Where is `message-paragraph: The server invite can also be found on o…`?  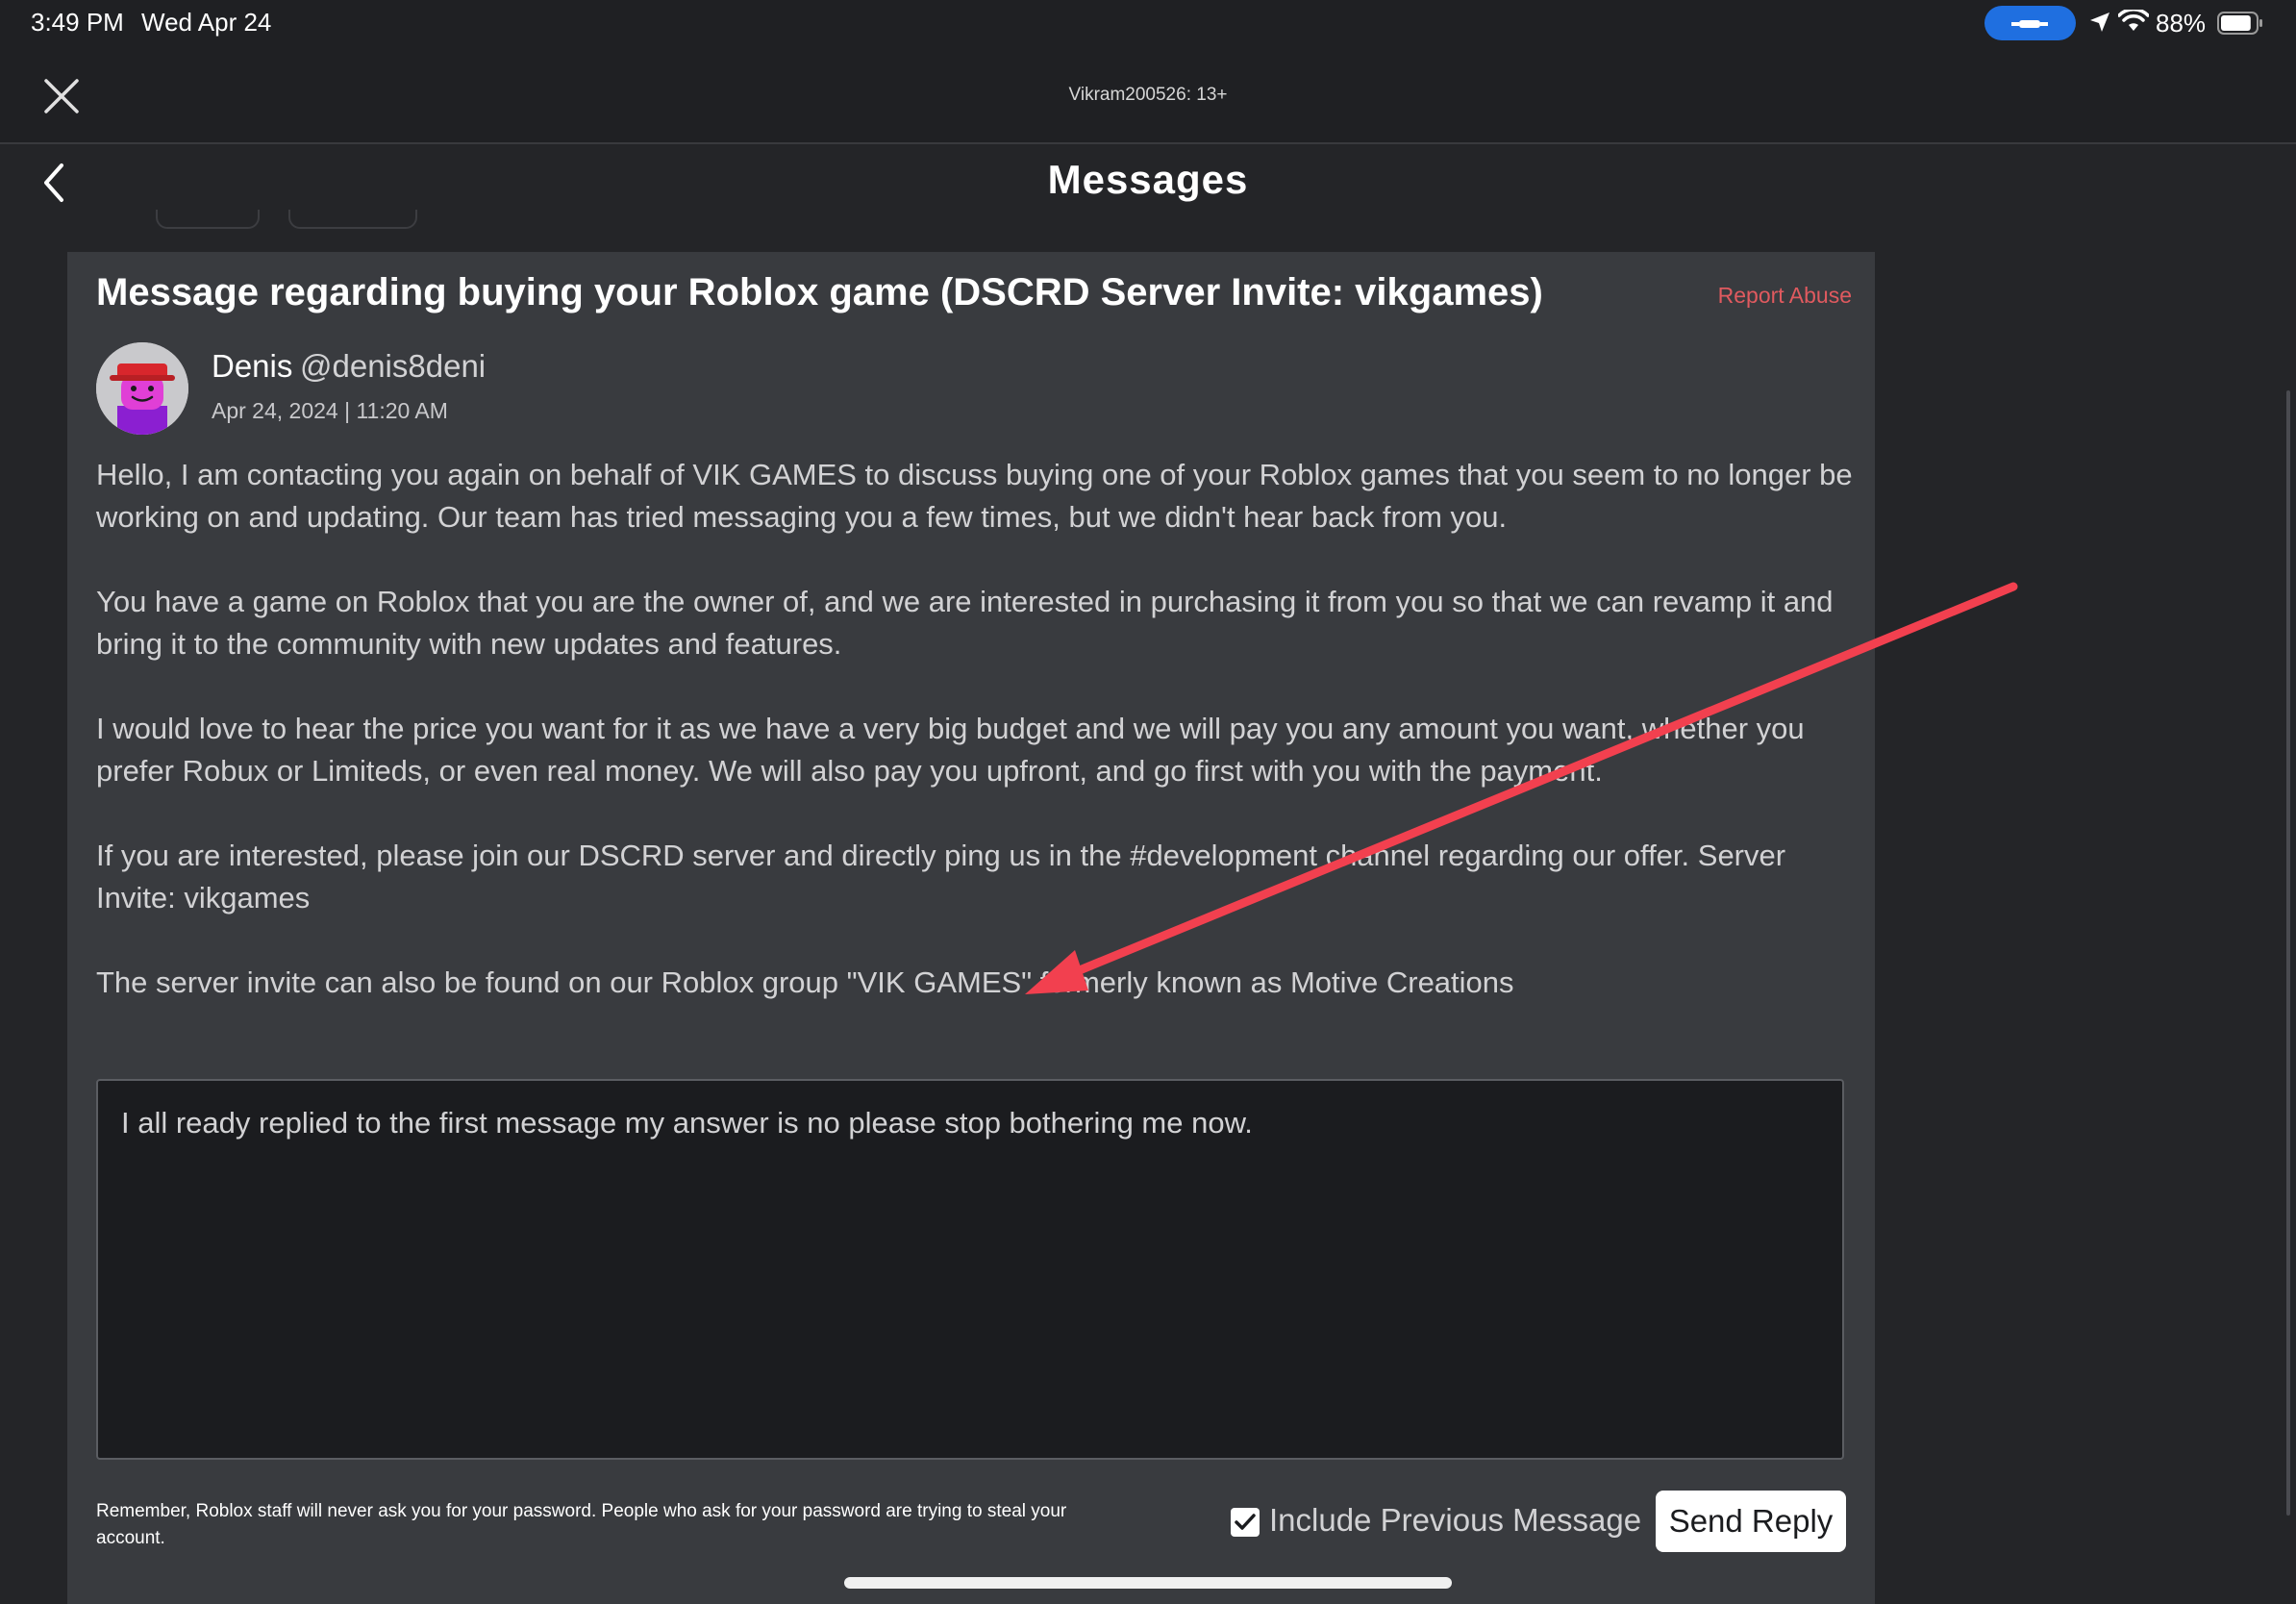 message-paragraph: The server invite can also be found on o… is located at coordinates (805, 982).